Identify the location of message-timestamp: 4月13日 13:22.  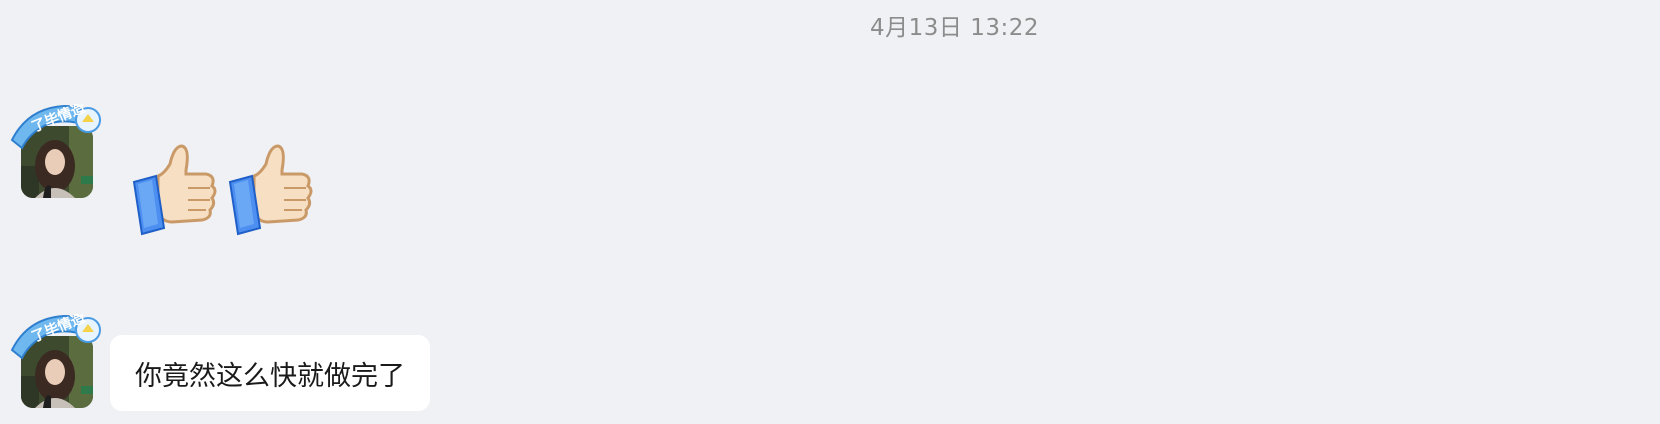
(954, 28).